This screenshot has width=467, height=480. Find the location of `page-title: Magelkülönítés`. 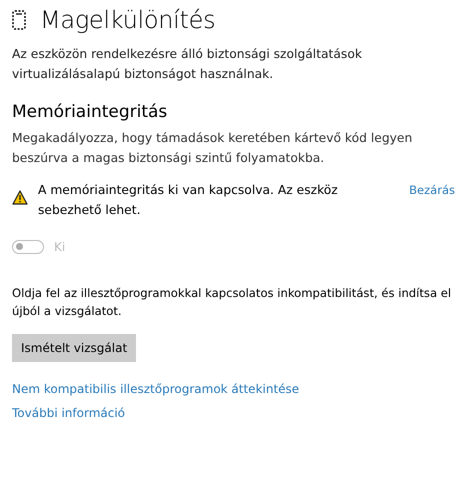

page-title: Magelkülönítés is located at coordinates (128, 20).